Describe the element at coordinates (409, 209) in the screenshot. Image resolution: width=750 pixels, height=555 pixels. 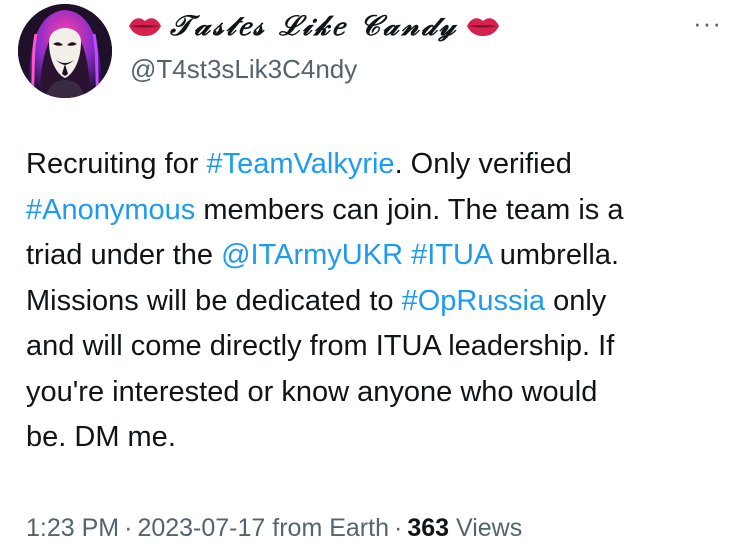
I see `tweet-text-segment: members can join. The team is a` at that location.